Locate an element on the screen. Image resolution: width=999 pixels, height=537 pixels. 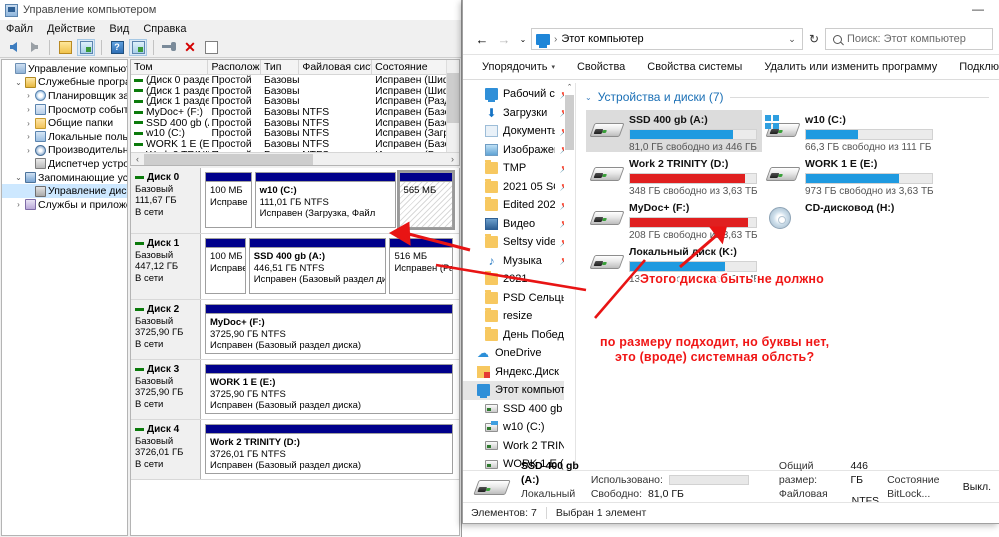
nav-item-13: День Победы is located at coordinates (519, 335).